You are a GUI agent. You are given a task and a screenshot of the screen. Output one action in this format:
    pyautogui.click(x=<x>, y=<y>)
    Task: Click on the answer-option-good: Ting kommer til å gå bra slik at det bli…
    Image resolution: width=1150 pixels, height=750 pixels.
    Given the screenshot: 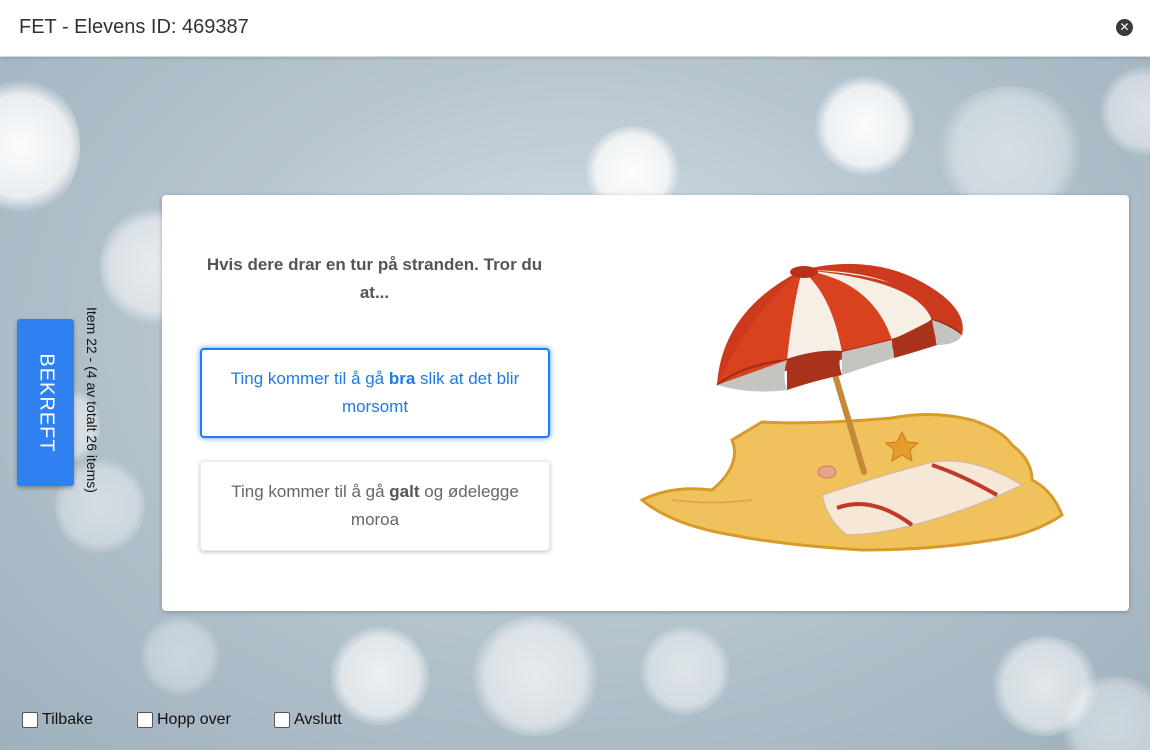 What is the action you would take?
    pyautogui.click(x=375, y=393)
    